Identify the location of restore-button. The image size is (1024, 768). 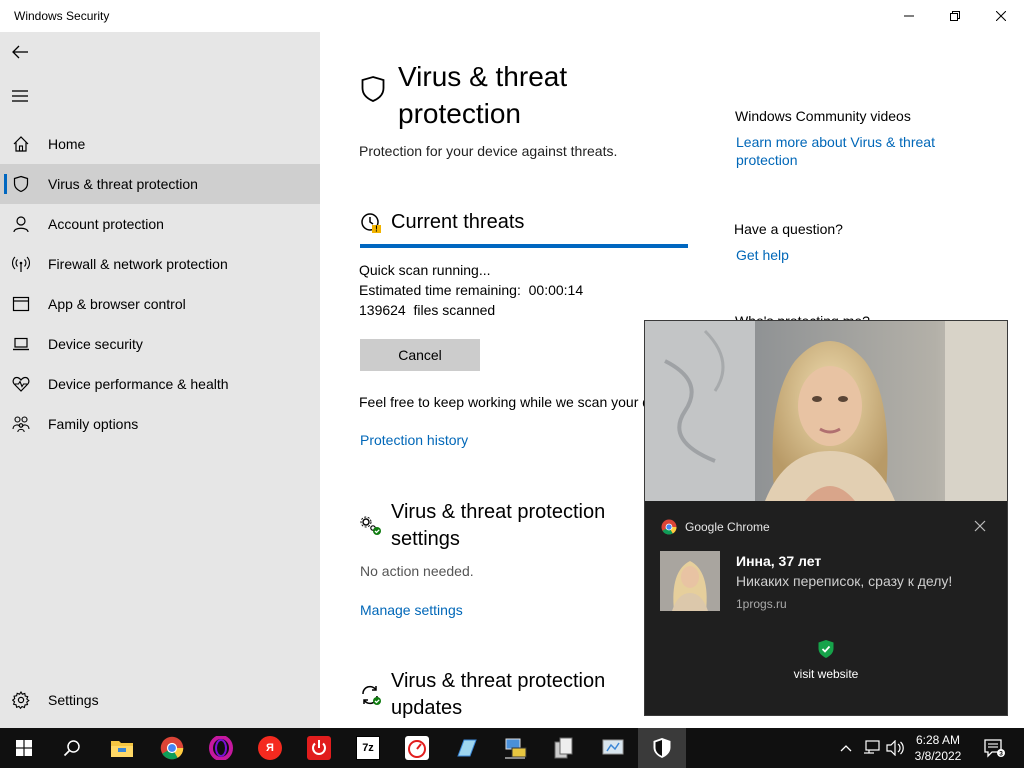
(955, 16).